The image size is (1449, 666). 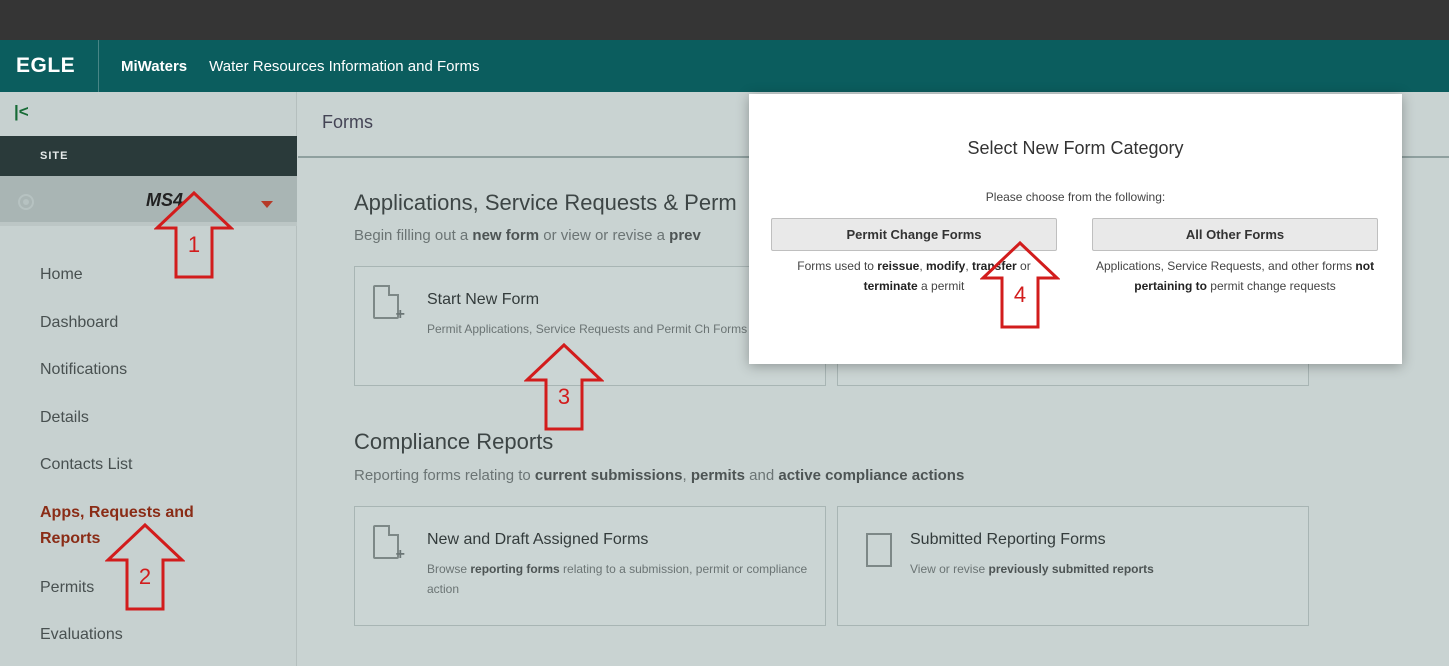 I want to click on annotation-number: 4, so click(x=1020, y=294).